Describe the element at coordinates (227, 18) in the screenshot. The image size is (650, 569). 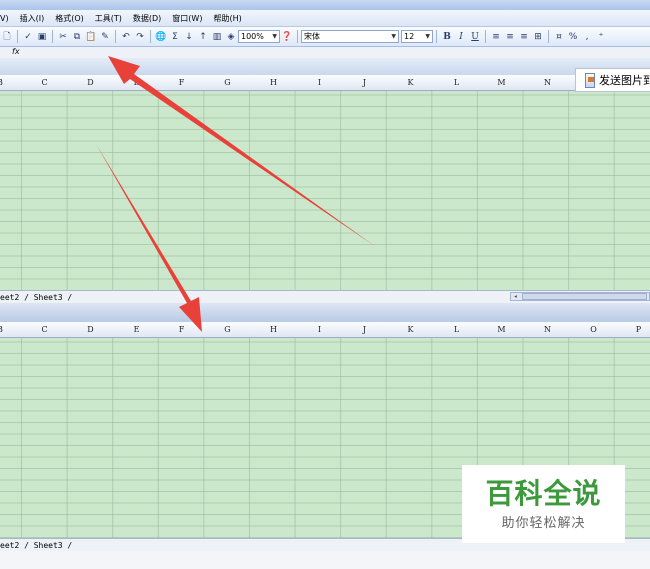
I see `menu-help: 帮助(H)` at that location.